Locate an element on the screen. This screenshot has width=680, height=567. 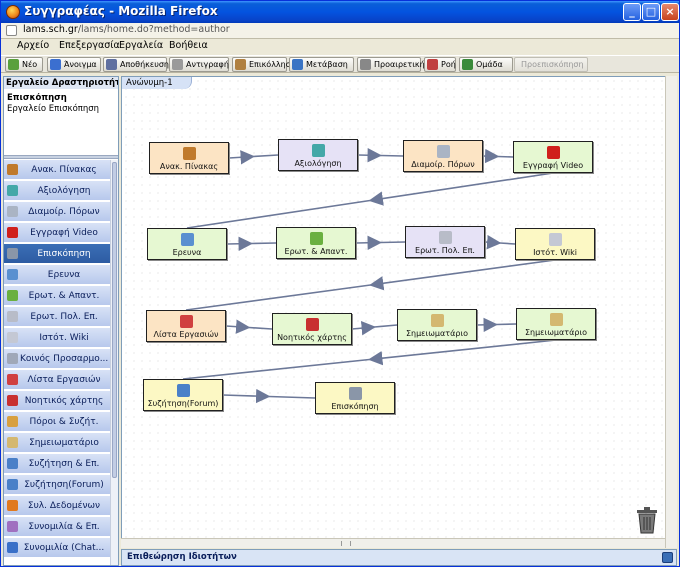
palette-item: Διαμοίρ. Πόρων is located at coordinates (57, 212).